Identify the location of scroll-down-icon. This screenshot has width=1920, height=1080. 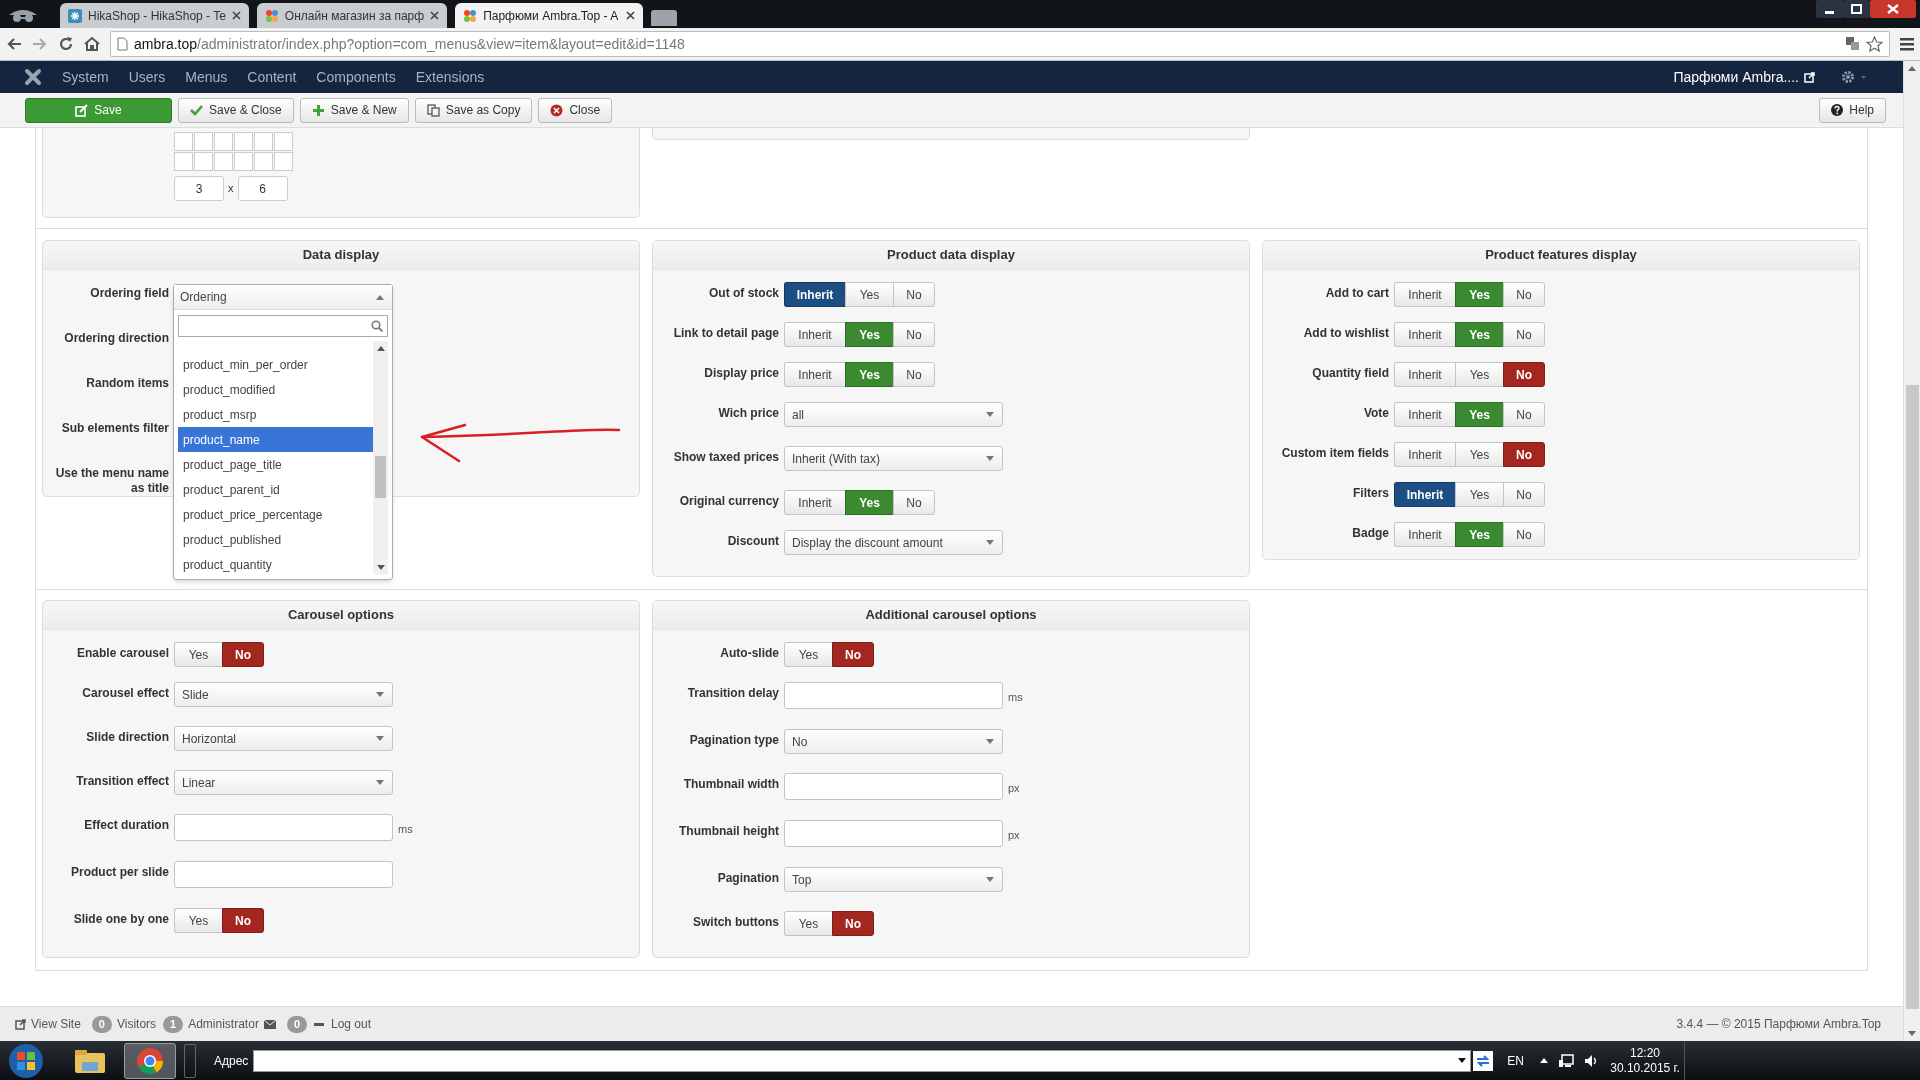
(1912, 1033).